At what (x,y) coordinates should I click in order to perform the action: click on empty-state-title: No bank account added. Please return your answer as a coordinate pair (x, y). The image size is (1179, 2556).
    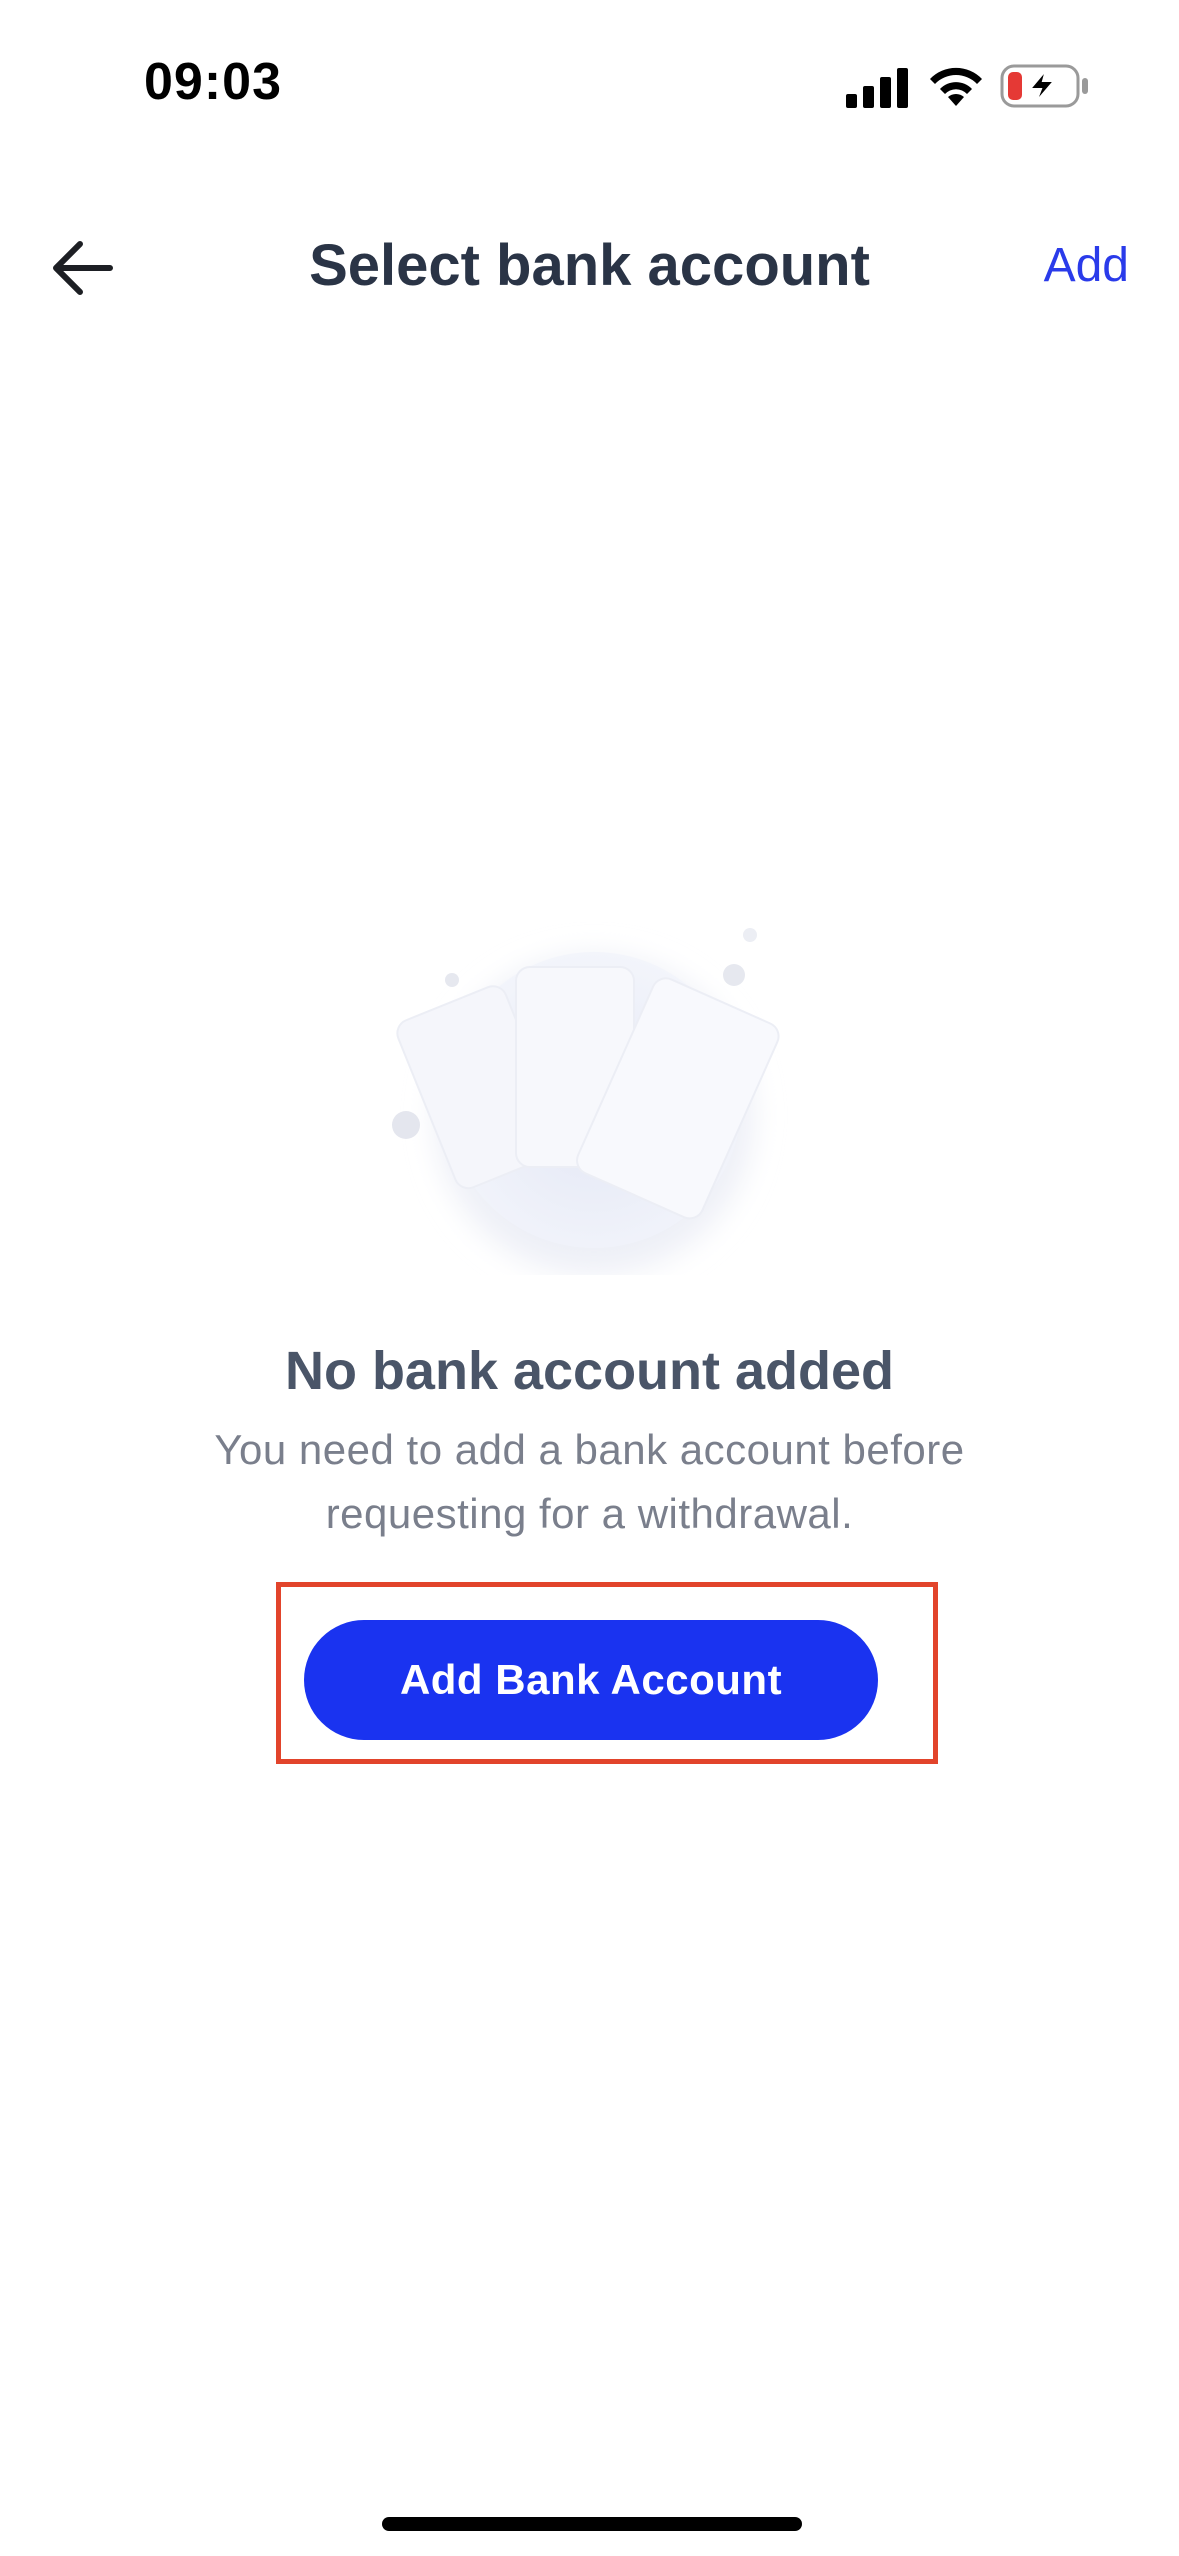
    Looking at the image, I should click on (589, 1371).